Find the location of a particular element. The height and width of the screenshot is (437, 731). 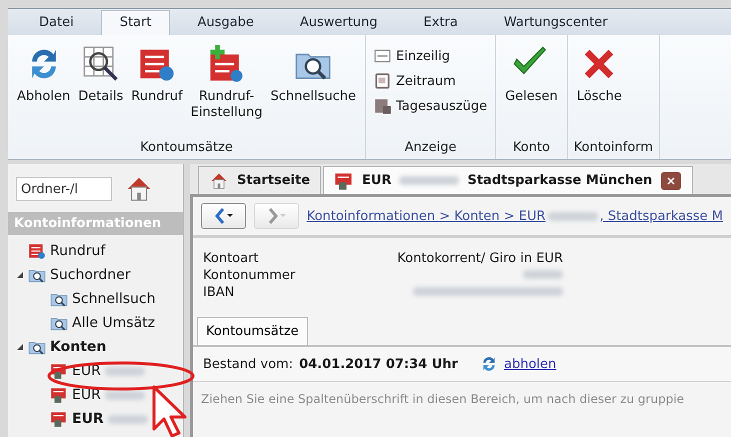

tab-title: Startseite is located at coordinates (273, 180).